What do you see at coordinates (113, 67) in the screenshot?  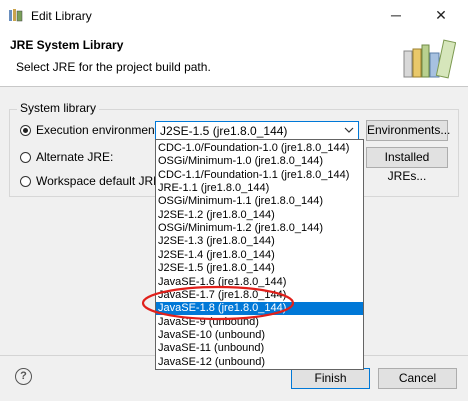 I see `page-subtitle: Select JRE for the project build path.` at bounding box center [113, 67].